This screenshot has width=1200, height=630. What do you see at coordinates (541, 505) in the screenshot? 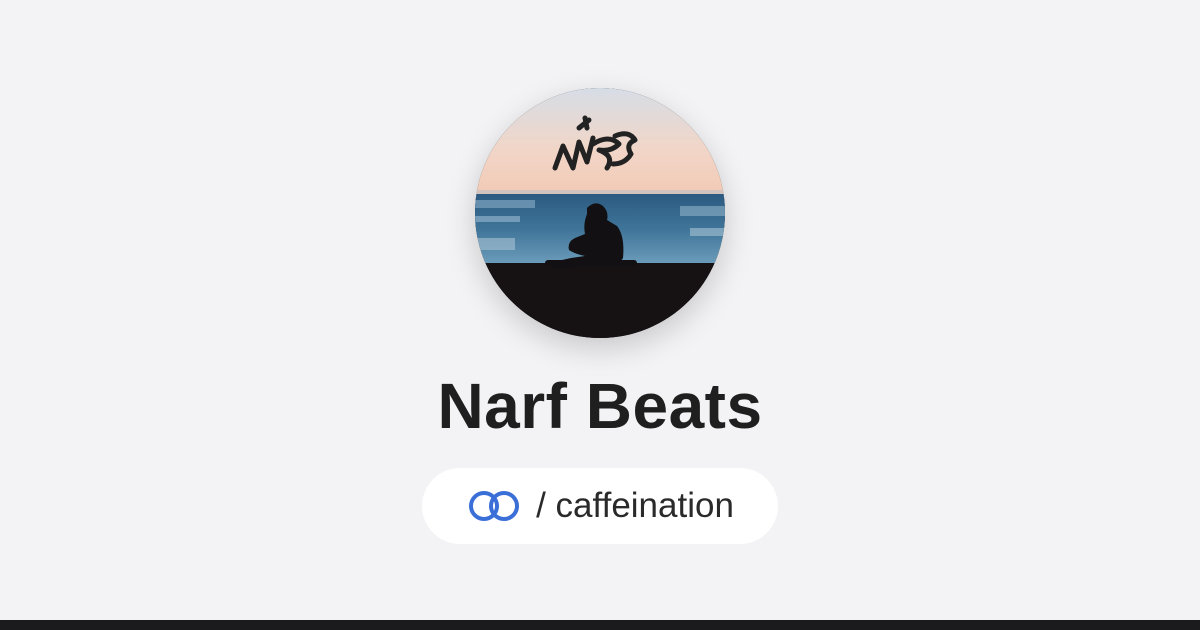
I see `handle-prefix: /` at bounding box center [541, 505].